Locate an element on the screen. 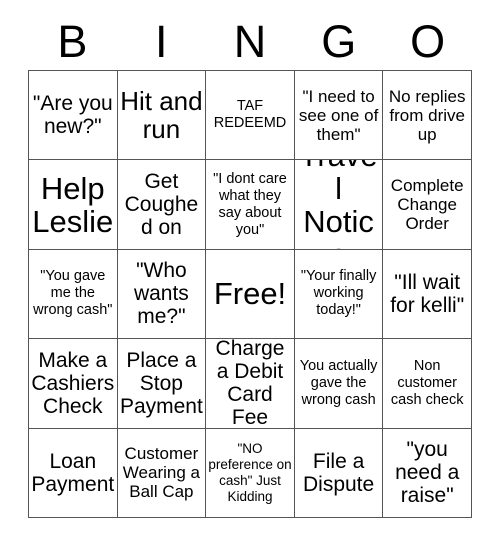 The image size is (500, 544). bingo-cell-label: "Who wants me?" is located at coordinates (161, 294).